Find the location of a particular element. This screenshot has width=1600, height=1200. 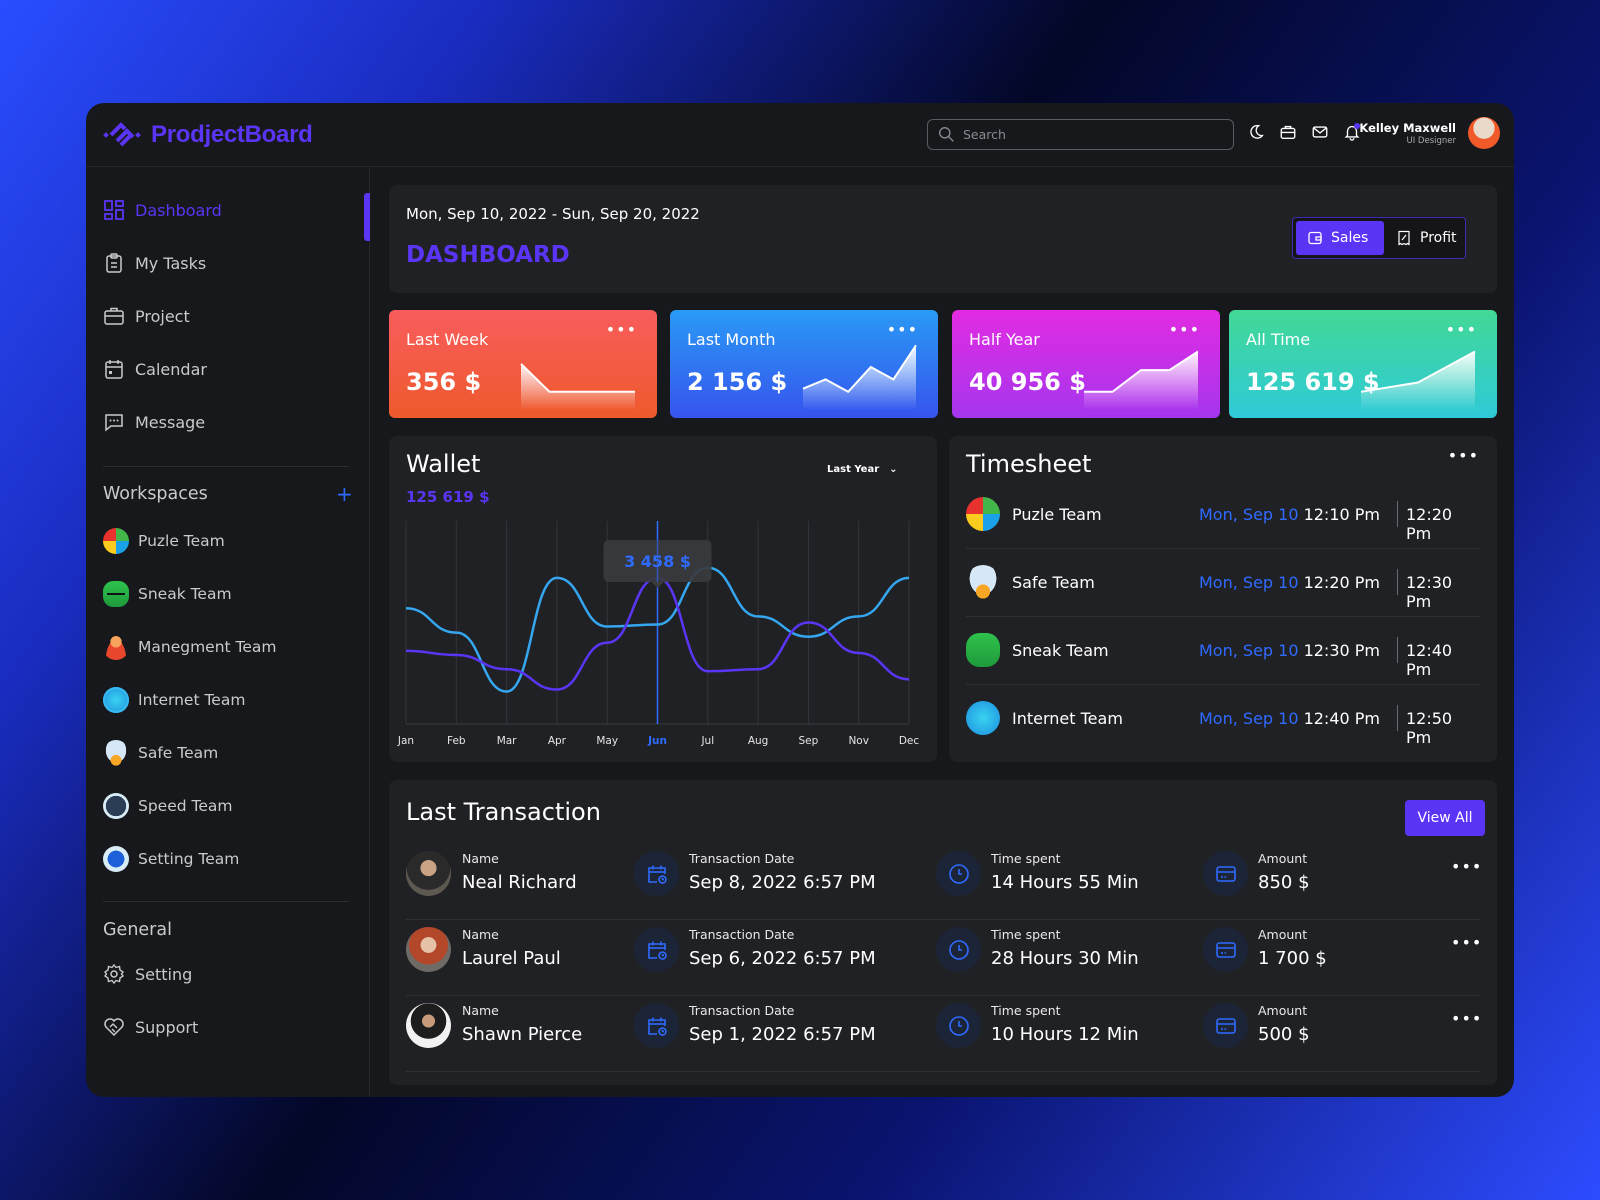

gear-wrench-icon is located at coordinates (116, 859).